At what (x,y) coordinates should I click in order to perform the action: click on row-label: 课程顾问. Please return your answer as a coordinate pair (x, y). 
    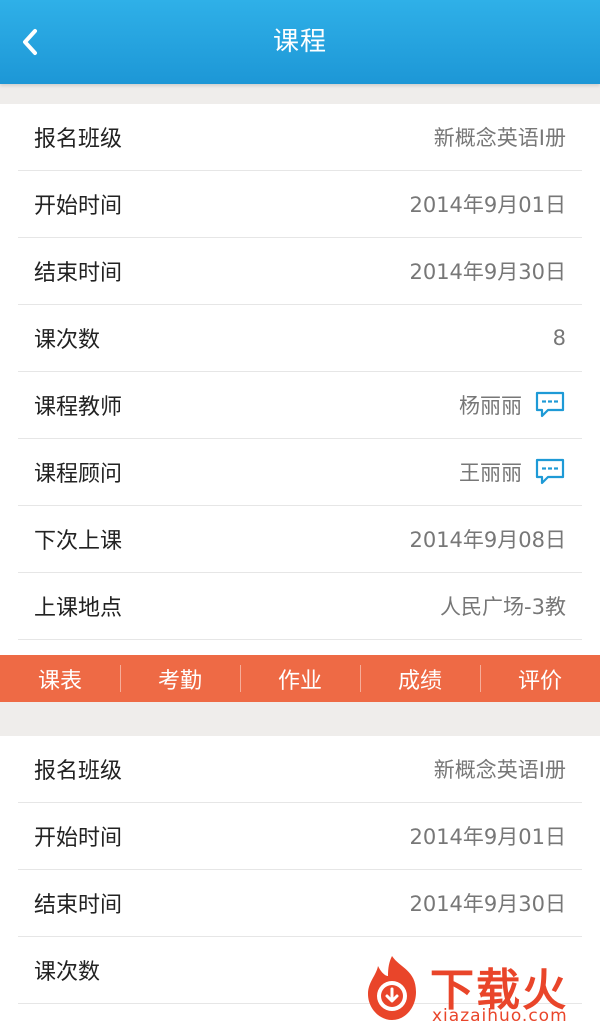
    Looking at the image, I should click on (78, 474).